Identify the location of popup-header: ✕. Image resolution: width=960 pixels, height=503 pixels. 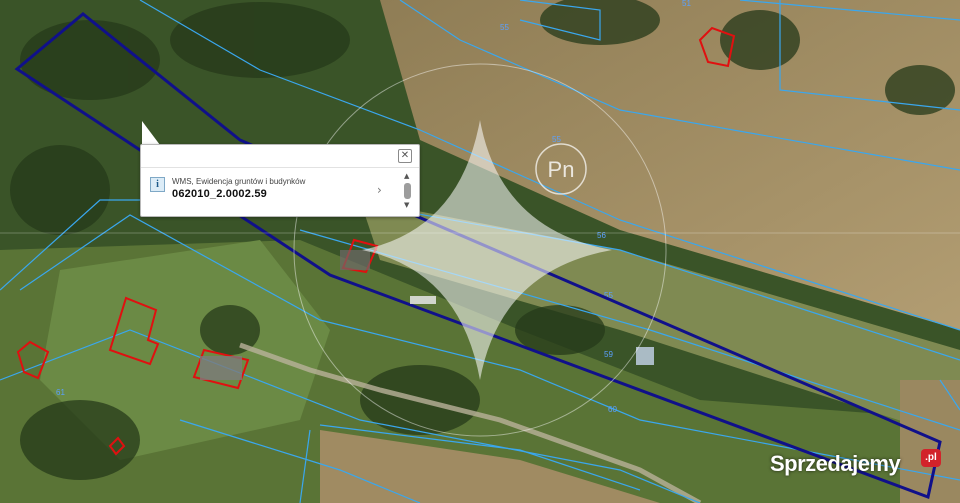
(280, 156).